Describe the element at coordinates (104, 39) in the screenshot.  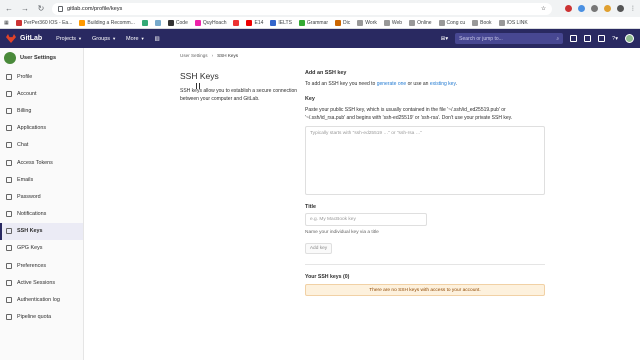
I see `groups-menu: Groups ▼` at that location.